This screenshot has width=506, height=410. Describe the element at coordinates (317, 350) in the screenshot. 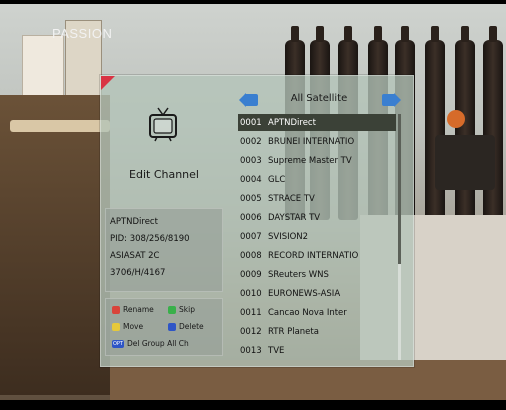

I see `channel-row: 0013 TVE` at that location.